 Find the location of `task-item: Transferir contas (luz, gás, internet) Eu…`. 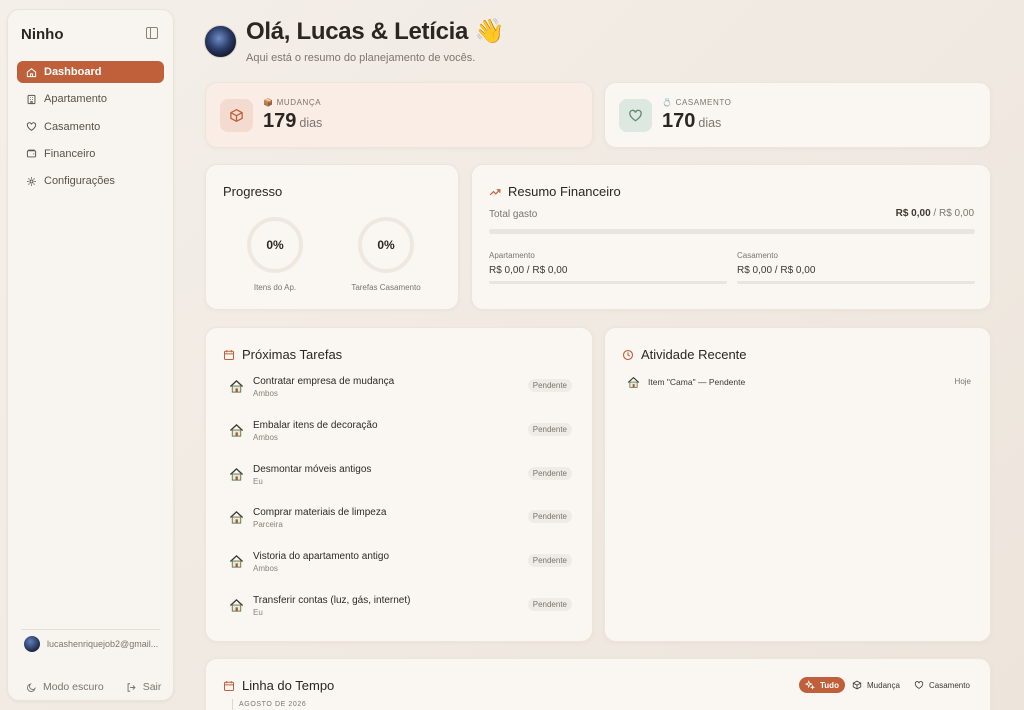

task-item: Transferir contas (luz, gás, internet) Eu… is located at coordinates (400, 612).